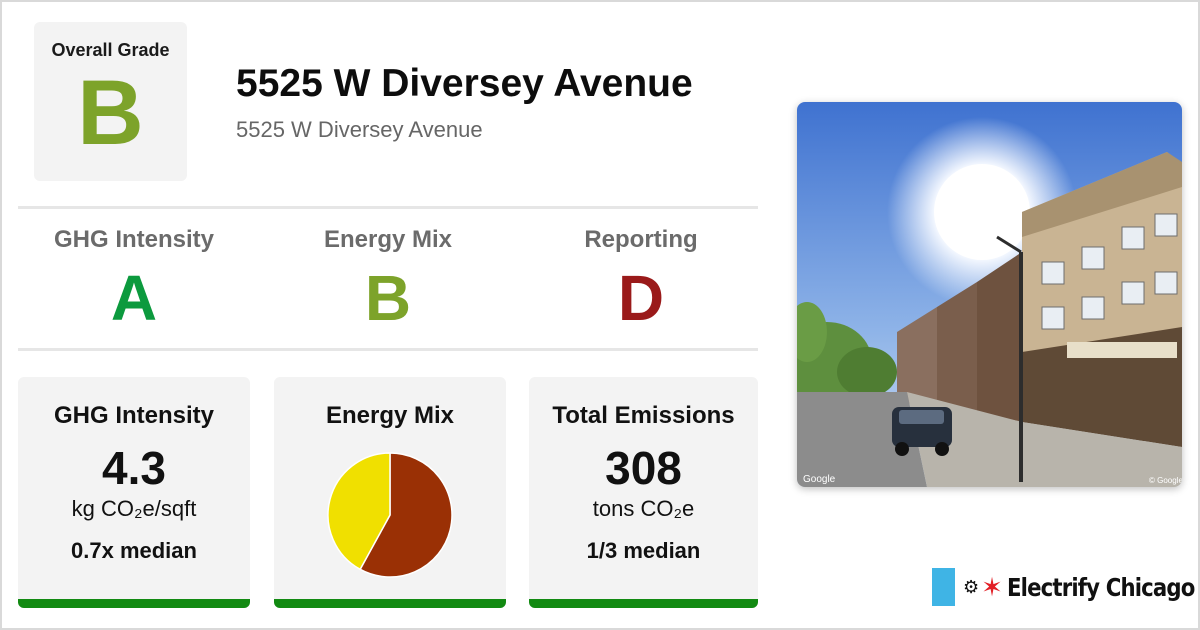  What do you see at coordinates (134, 239) in the screenshot?
I see `grade-label: GHG Intensity` at bounding box center [134, 239].